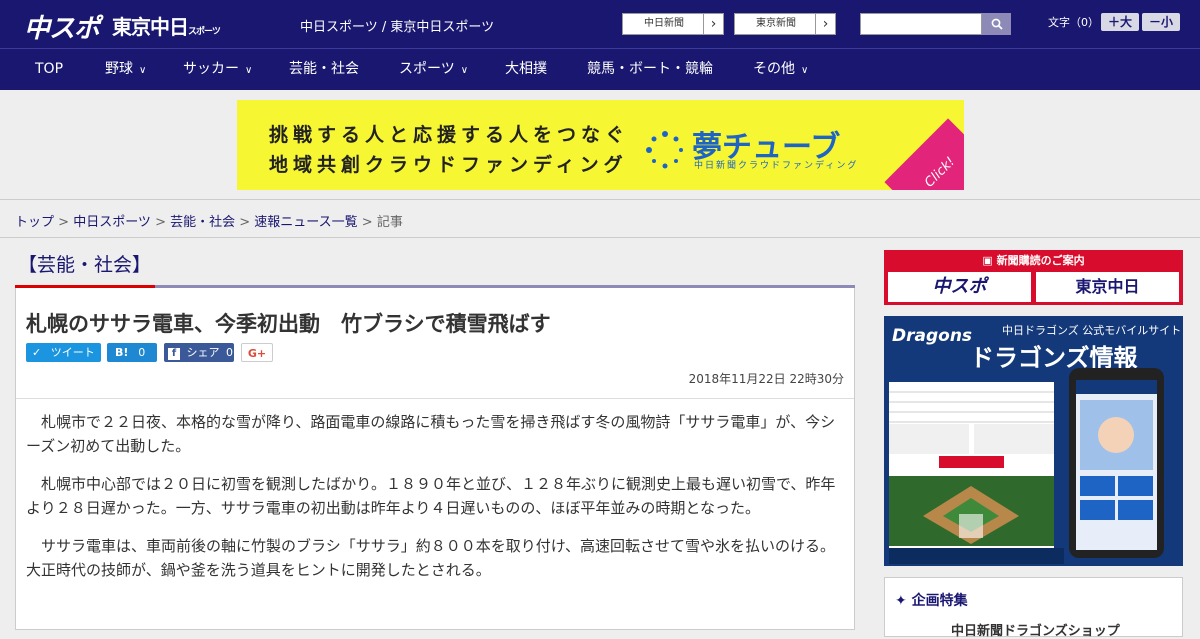 The width and height of the screenshot is (1200, 639). Describe the element at coordinates (776, 166) in the screenshot. I see `banner-brand-sub: 中日新聞クラウドファンディング` at that location.